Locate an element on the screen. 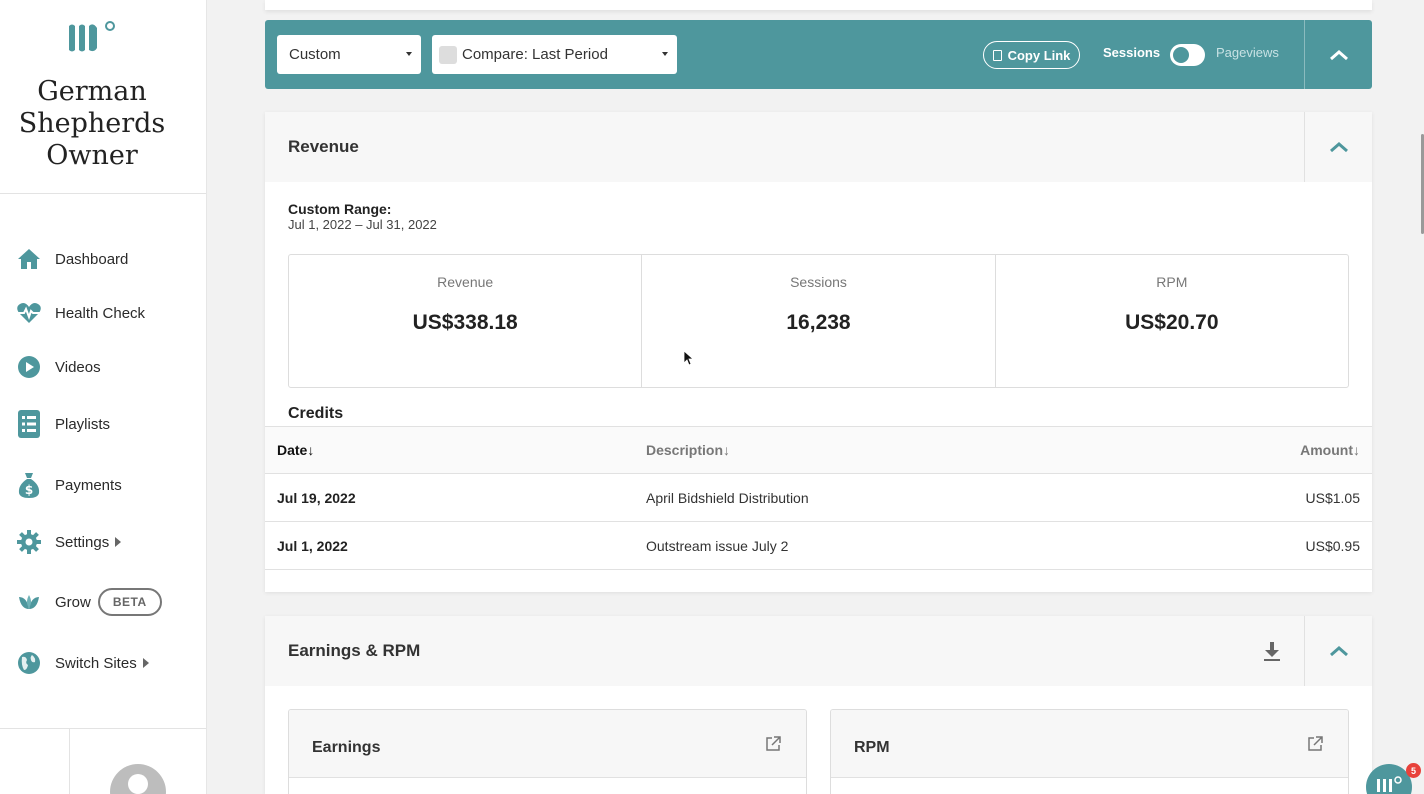 The width and height of the screenshot is (1424, 794). list-icon is located at coordinates (29, 424).